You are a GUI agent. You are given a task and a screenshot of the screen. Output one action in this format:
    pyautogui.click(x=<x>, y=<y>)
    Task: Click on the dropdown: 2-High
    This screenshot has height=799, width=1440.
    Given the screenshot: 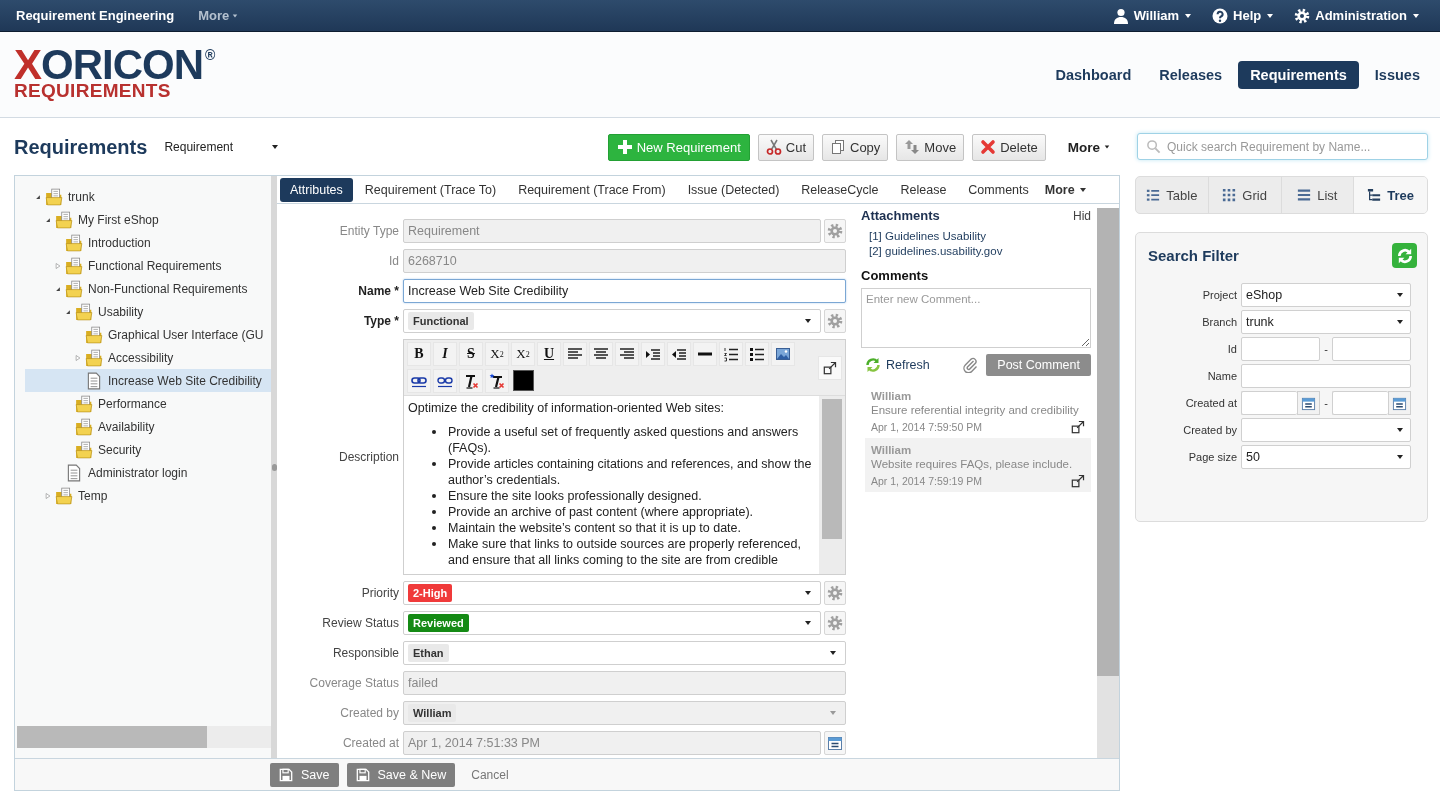 What is the action you would take?
    pyautogui.click(x=612, y=593)
    